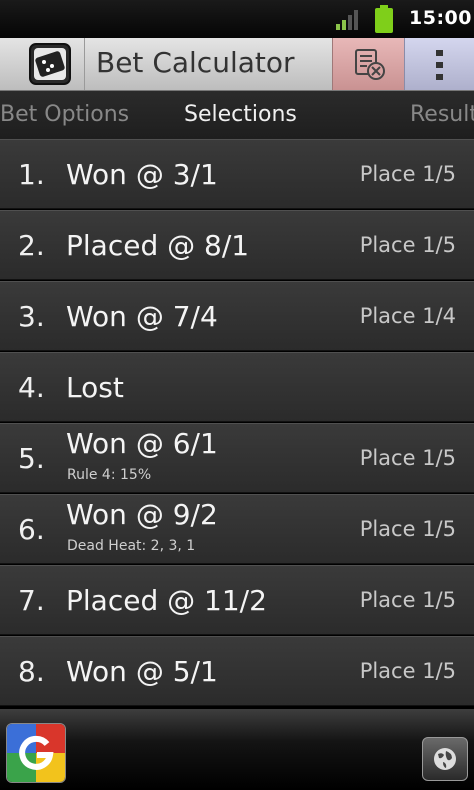 The image size is (474, 790). What do you see at coordinates (31, 600) in the screenshot?
I see `selection-number: 7.` at bounding box center [31, 600].